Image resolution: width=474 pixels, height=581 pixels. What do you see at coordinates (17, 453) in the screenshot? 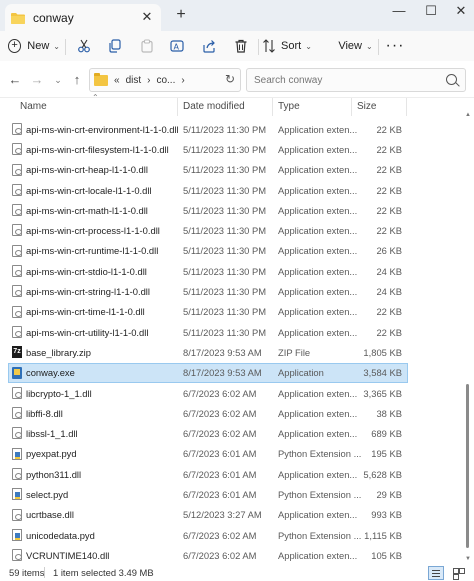
I see `pyd-icon` at bounding box center [17, 453].